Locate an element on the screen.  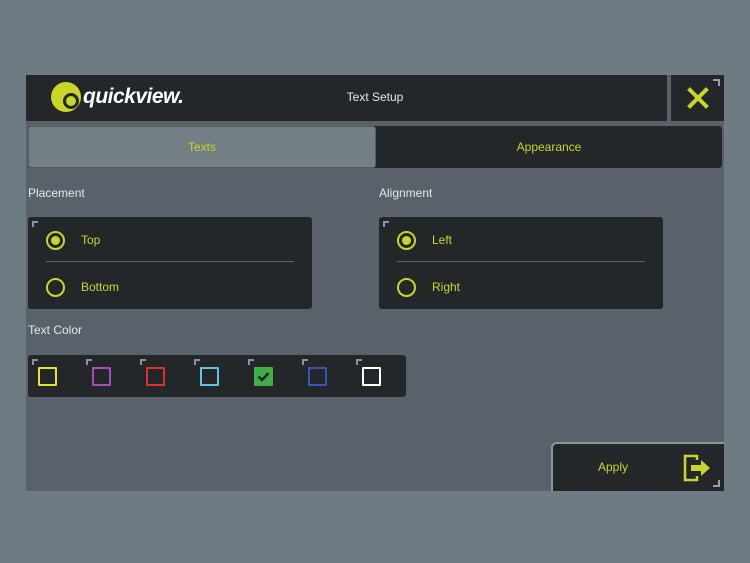
radio-label: Top is located at coordinates (91, 240).